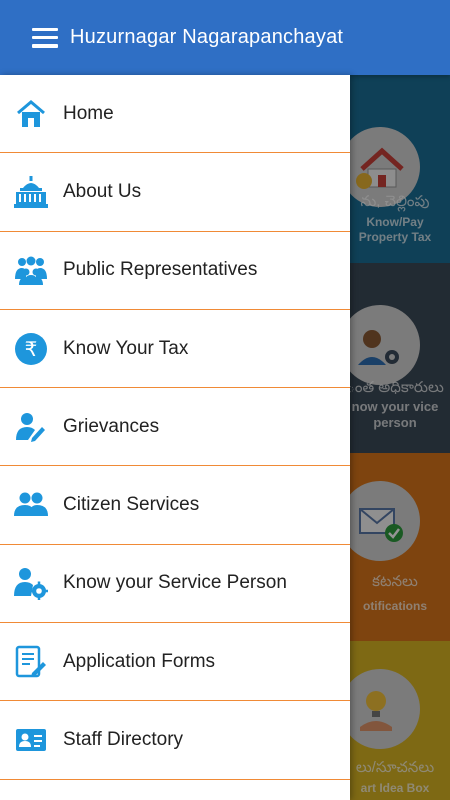 The height and width of the screenshot is (800, 450). I want to click on form-edit-icon, so click(31, 662).